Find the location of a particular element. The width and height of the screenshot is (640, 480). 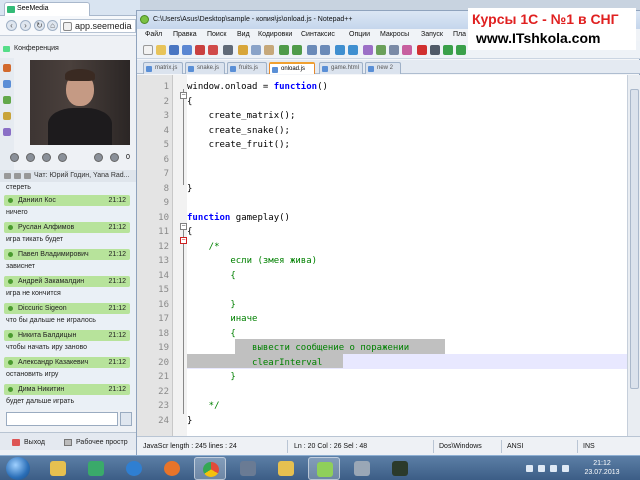

zoom-in-icon is located at coordinates (340, 50).